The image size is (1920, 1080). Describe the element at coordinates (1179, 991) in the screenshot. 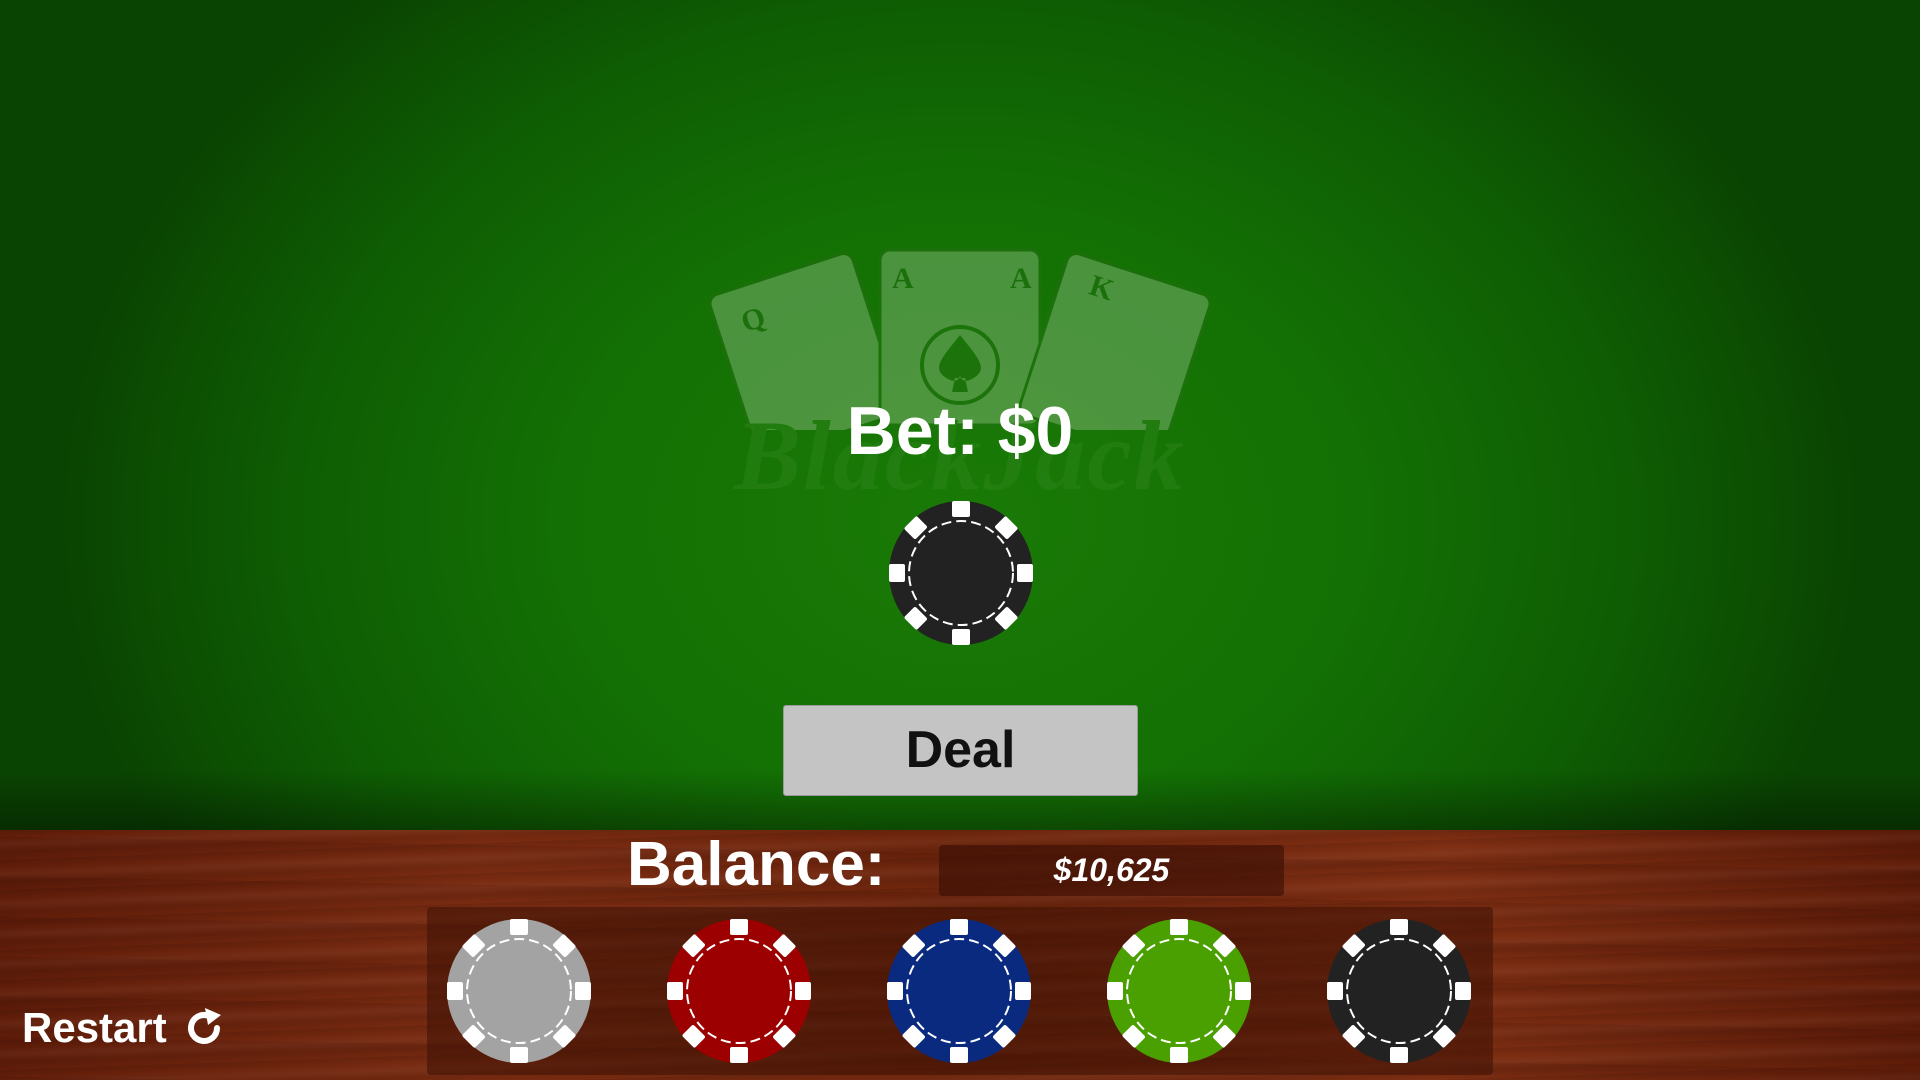

I see `chip-green` at that location.